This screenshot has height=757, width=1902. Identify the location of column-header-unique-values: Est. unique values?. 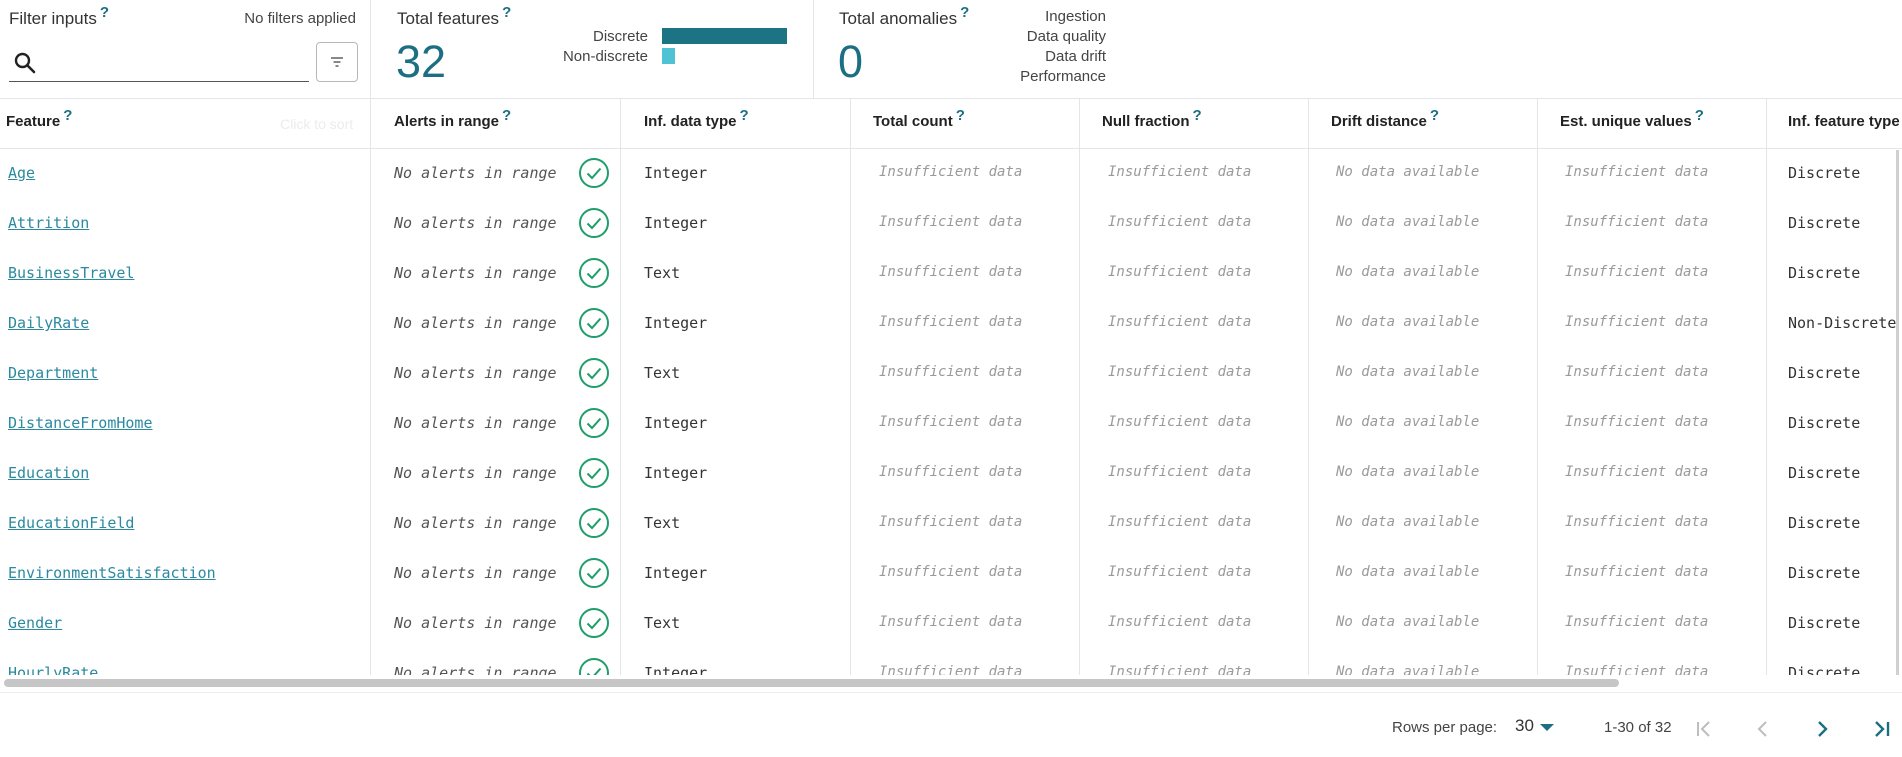
(1632, 119).